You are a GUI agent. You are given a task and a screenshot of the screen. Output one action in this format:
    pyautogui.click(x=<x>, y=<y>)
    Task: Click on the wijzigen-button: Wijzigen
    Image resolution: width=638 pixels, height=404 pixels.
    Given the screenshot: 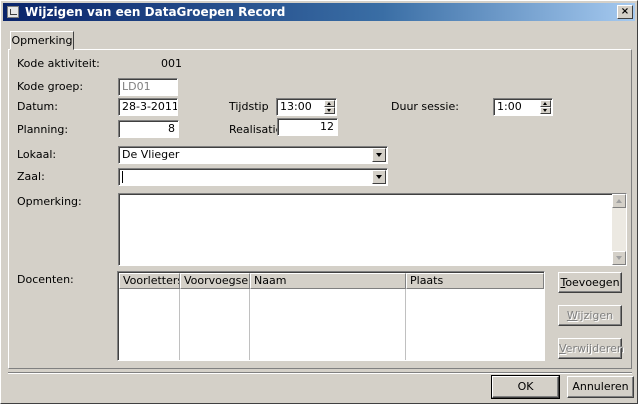 What is the action you would take?
    pyautogui.click(x=590, y=315)
    